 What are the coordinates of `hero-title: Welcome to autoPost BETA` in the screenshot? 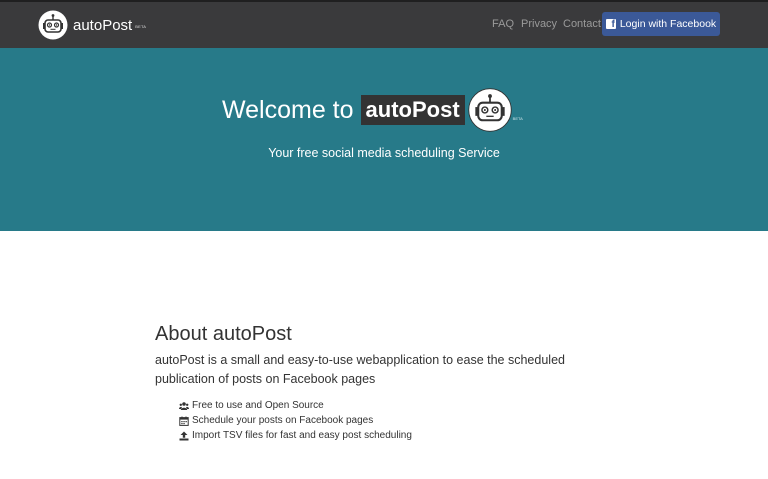 It's located at (372, 110).